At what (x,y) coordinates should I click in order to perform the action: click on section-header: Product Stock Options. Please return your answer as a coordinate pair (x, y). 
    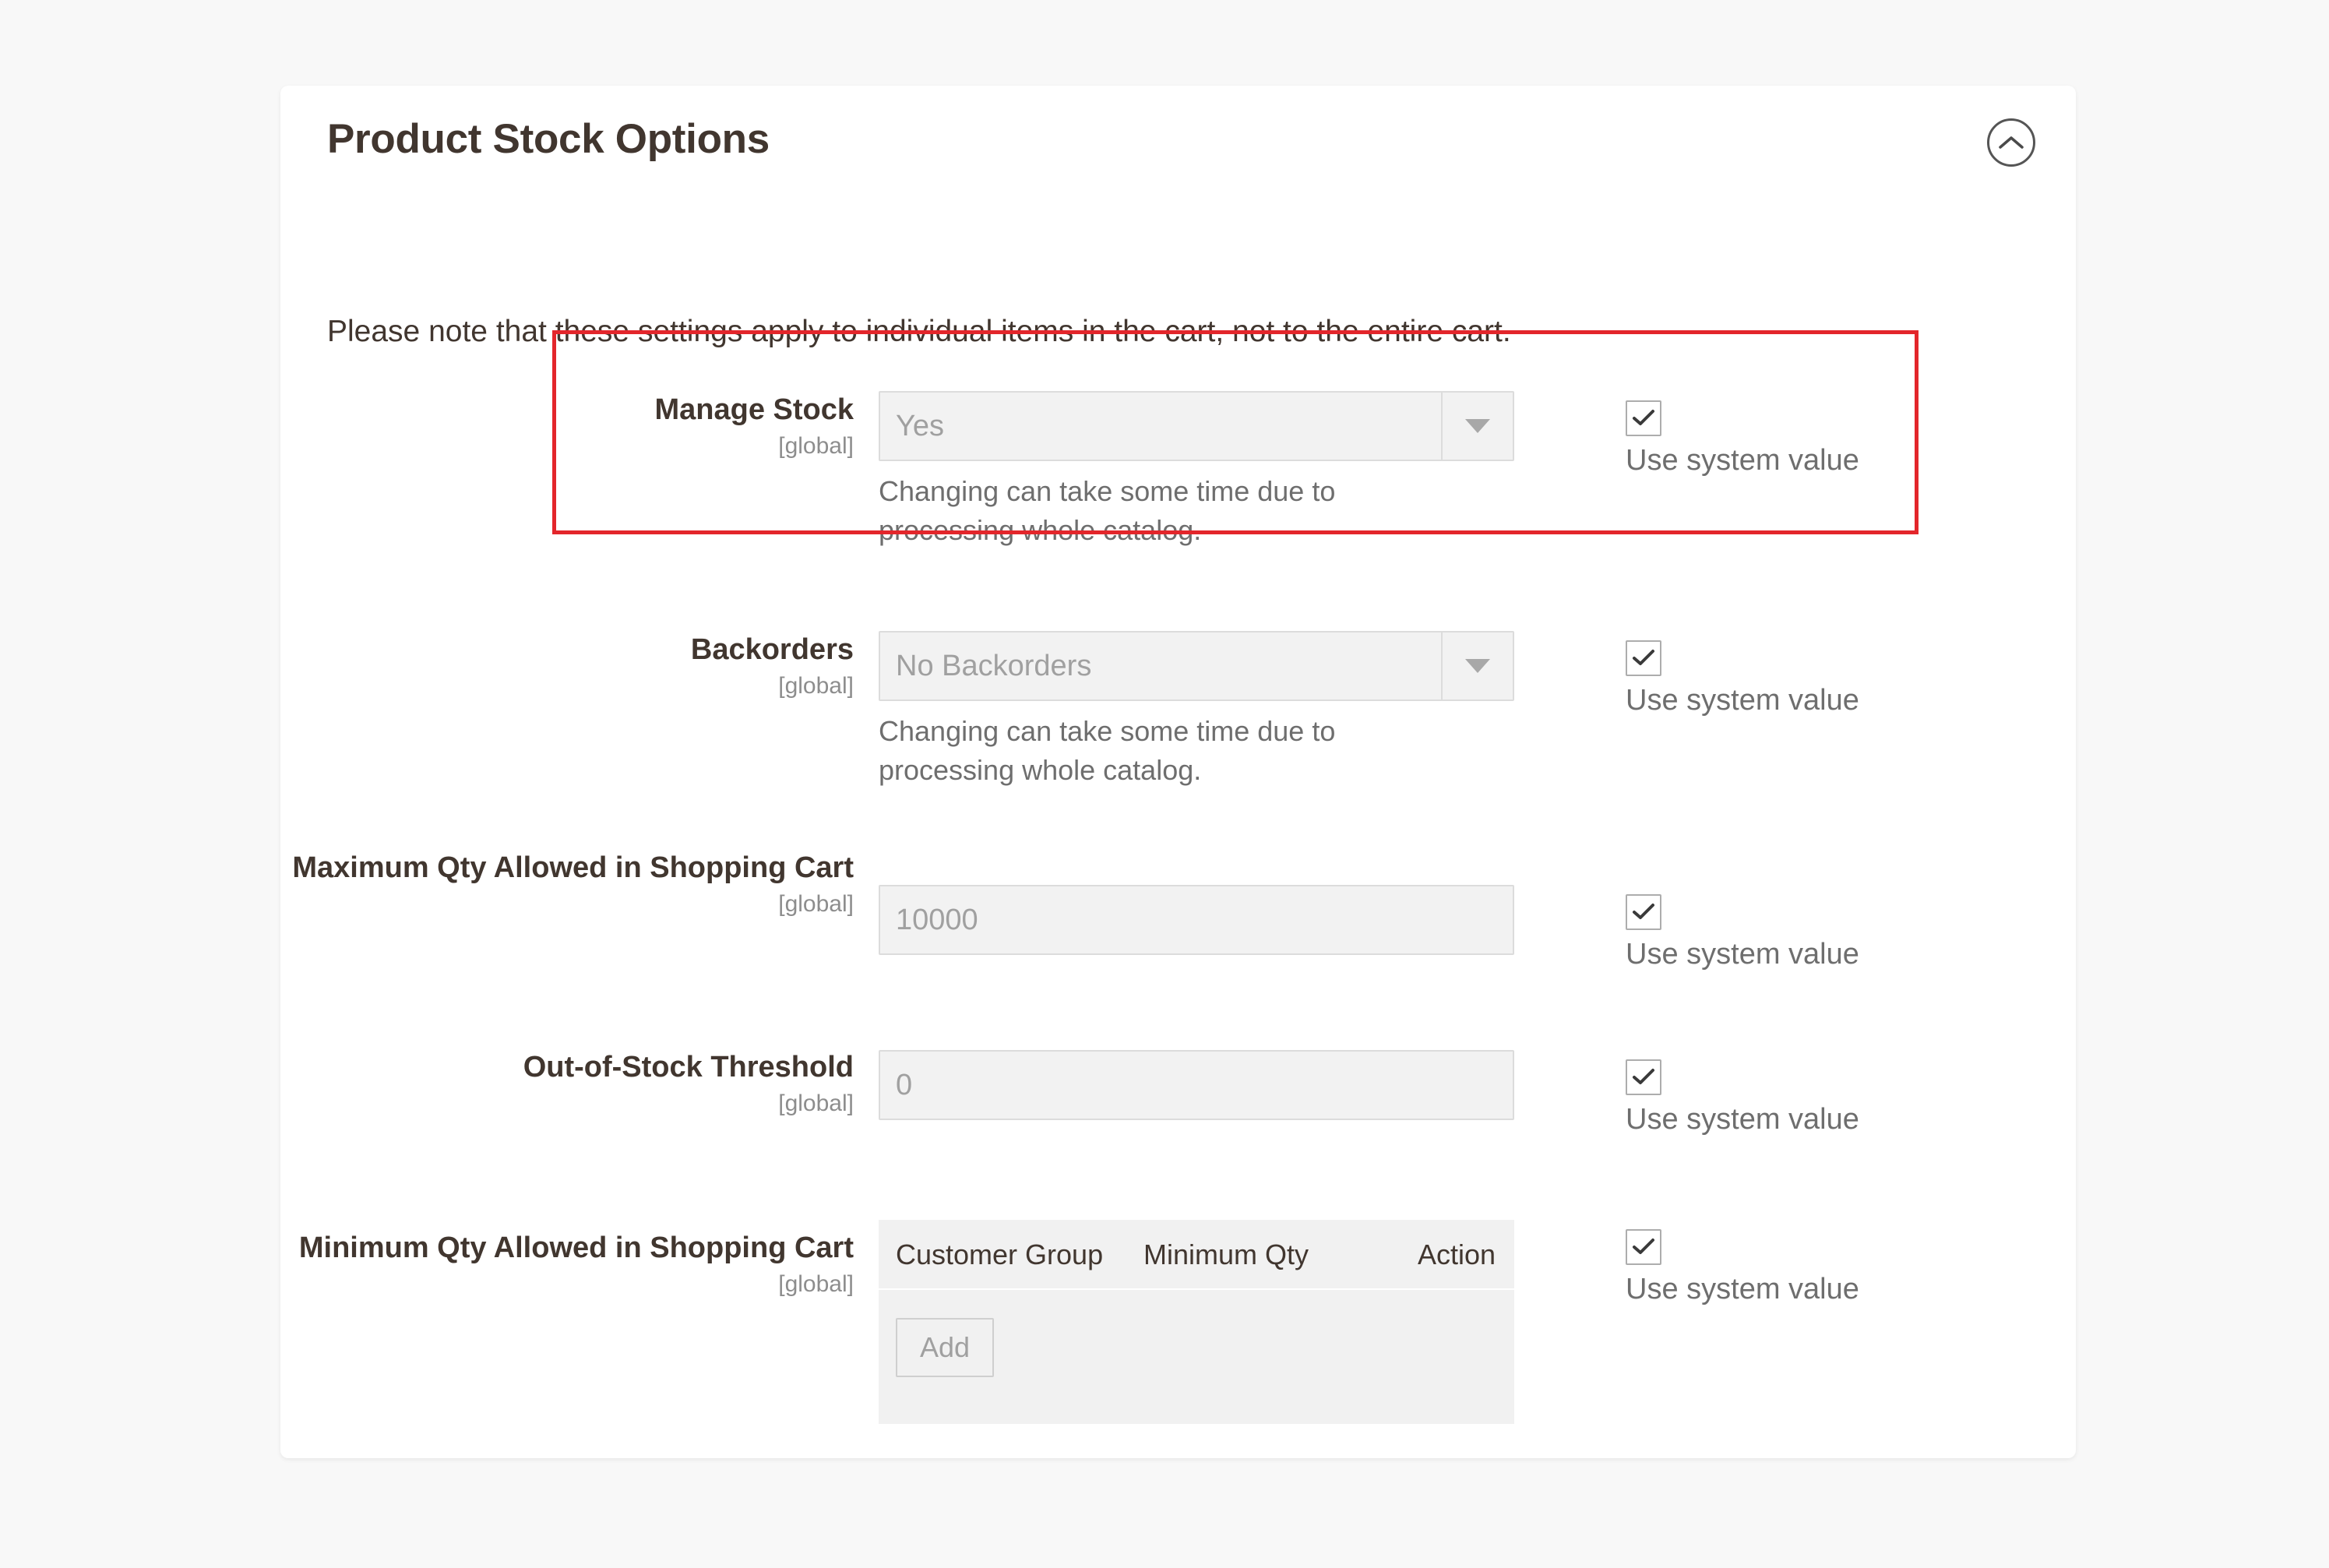
    Looking at the image, I should click on (1178, 144).